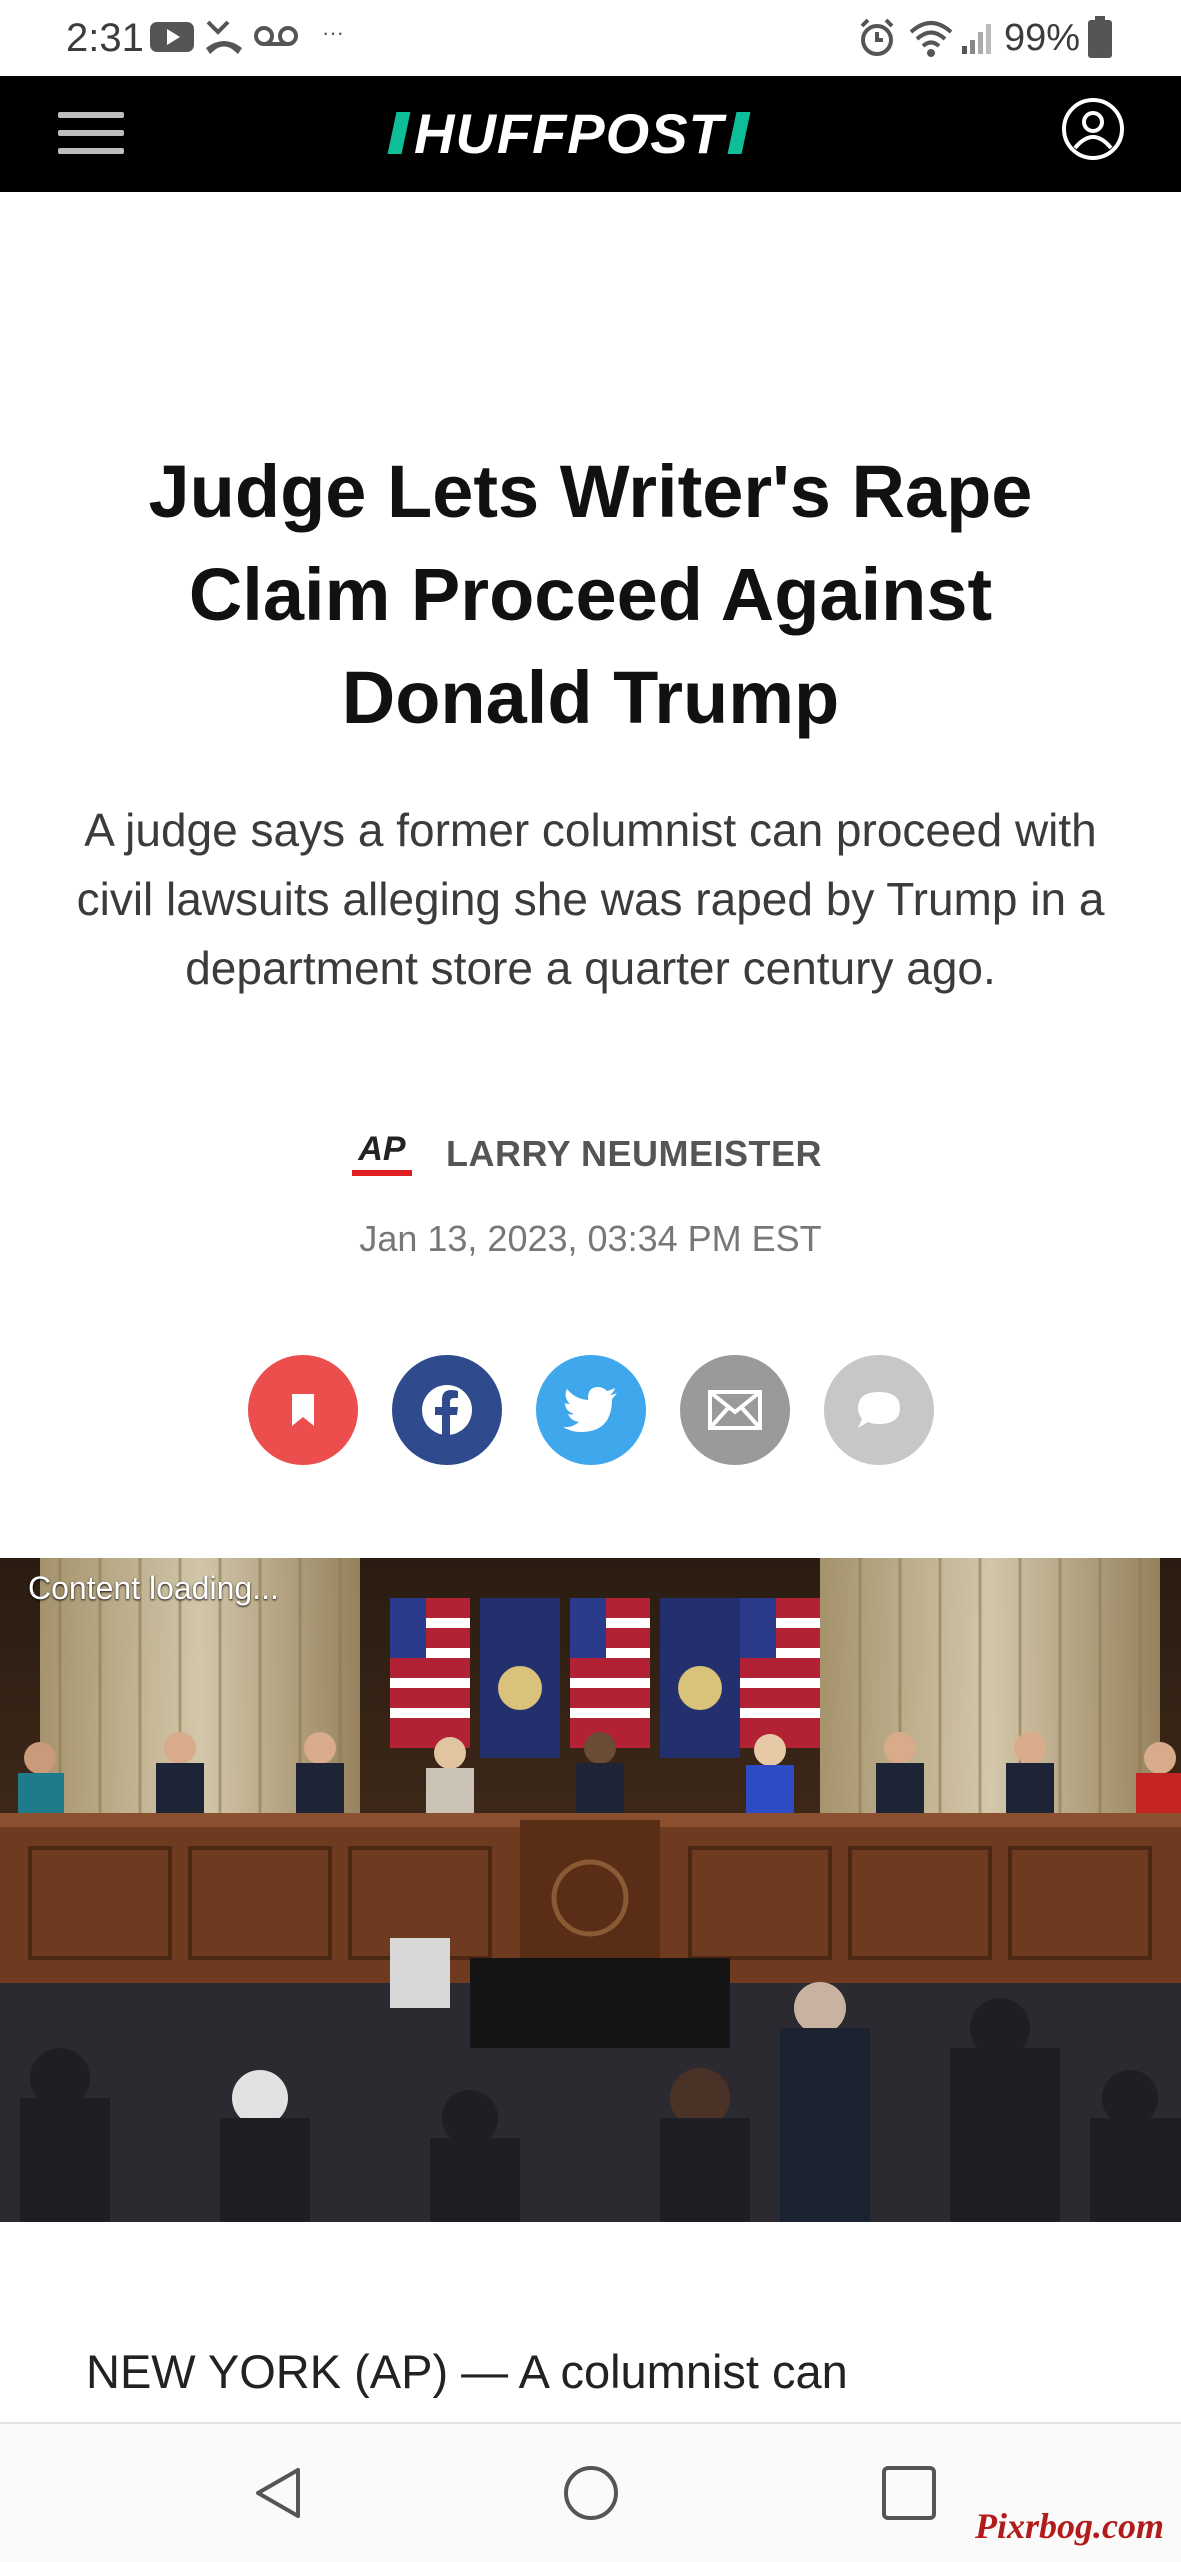 The width and height of the screenshot is (1181, 2562). Describe the element at coordinates (590, 38) in the screenshot. I see `status-bar: 2:31 ··· 99%` at that location.